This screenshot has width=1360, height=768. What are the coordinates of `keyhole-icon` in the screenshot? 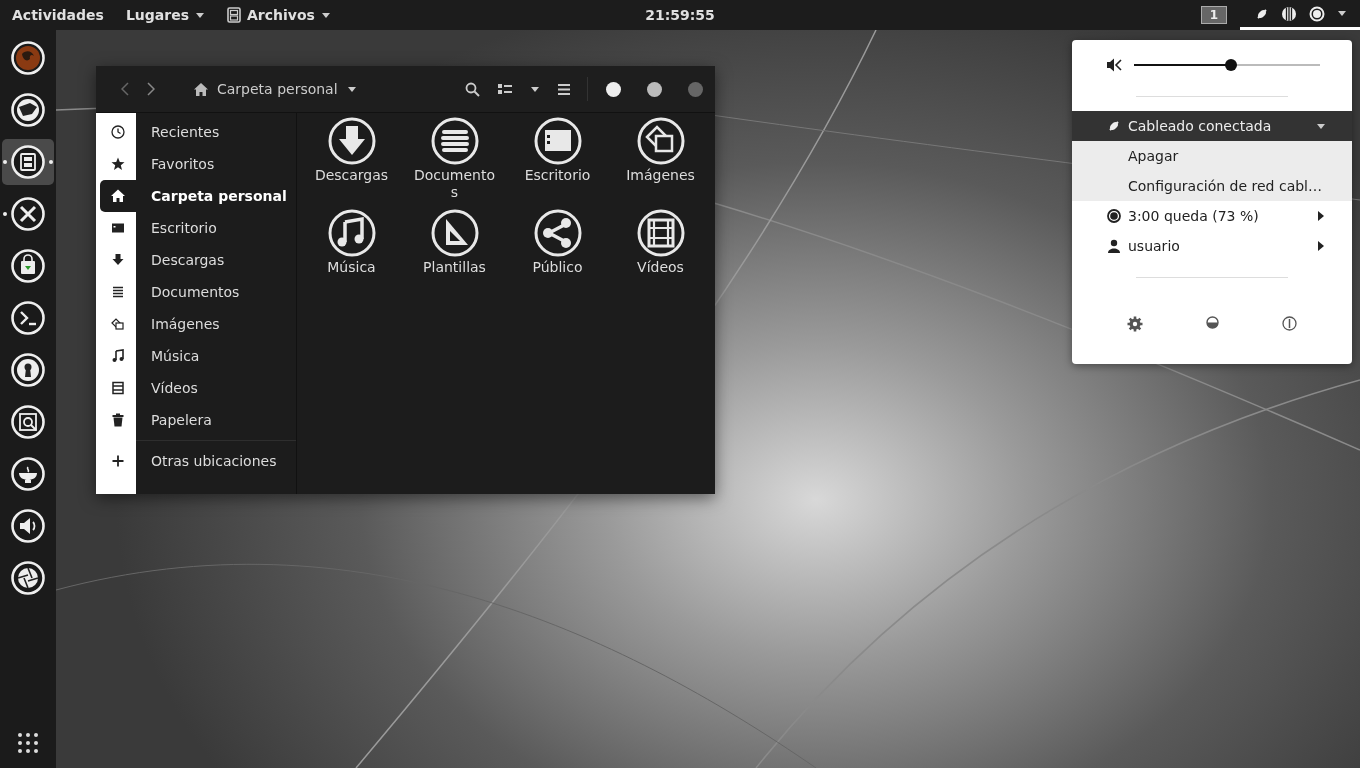 It's located at (28, 370).